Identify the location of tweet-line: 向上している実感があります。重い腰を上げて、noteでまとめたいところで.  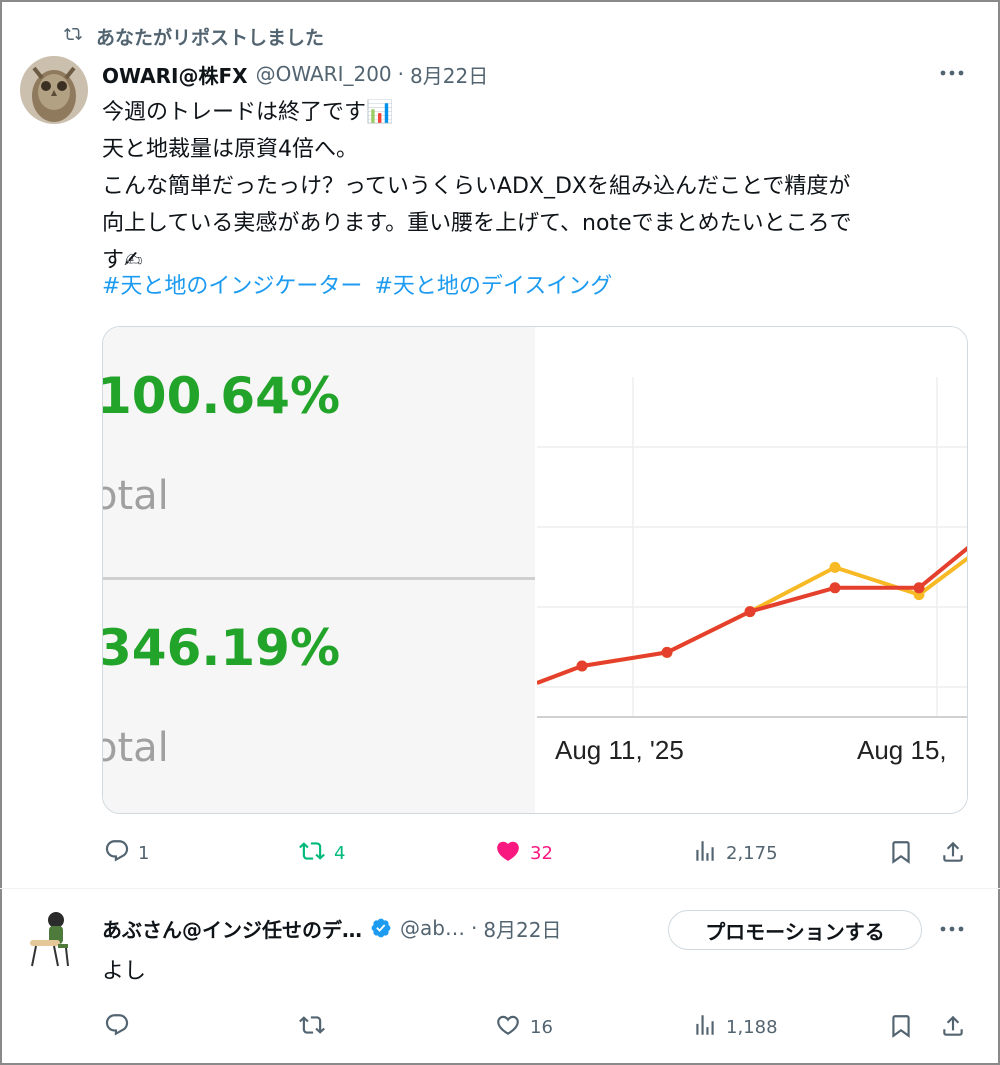
(477, 223).